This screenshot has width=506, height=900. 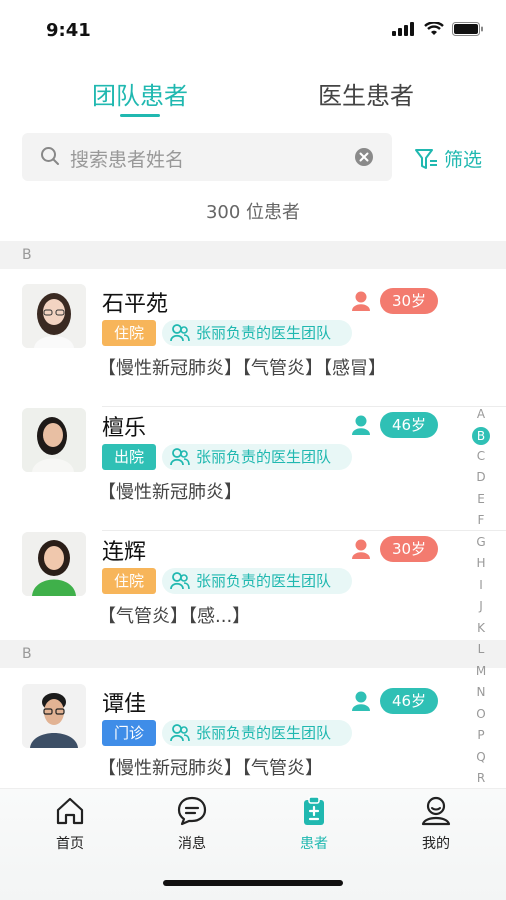 What do you see at coordinates (129, 733) in the screenshot?
I see `status-badge: 门诊` at bounding box center [129, 733].